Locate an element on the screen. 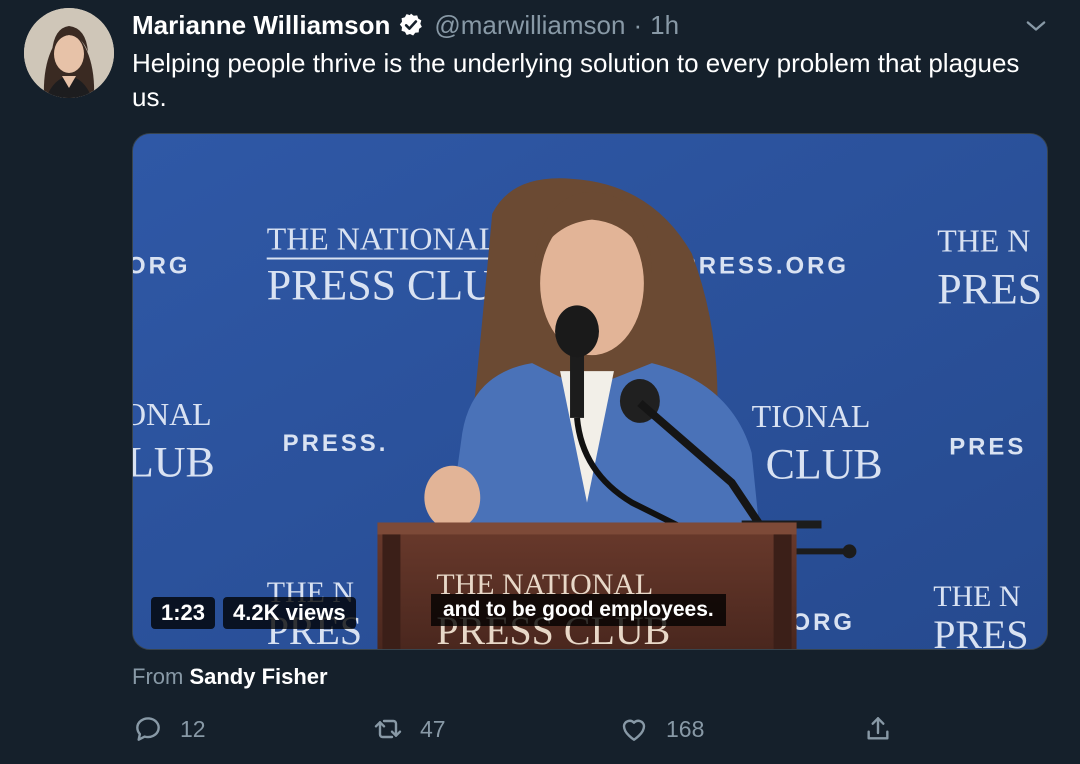 This screenshot has height=764, width=1080. tweet-timestamp: 1h is located at coordinates (664, 25).